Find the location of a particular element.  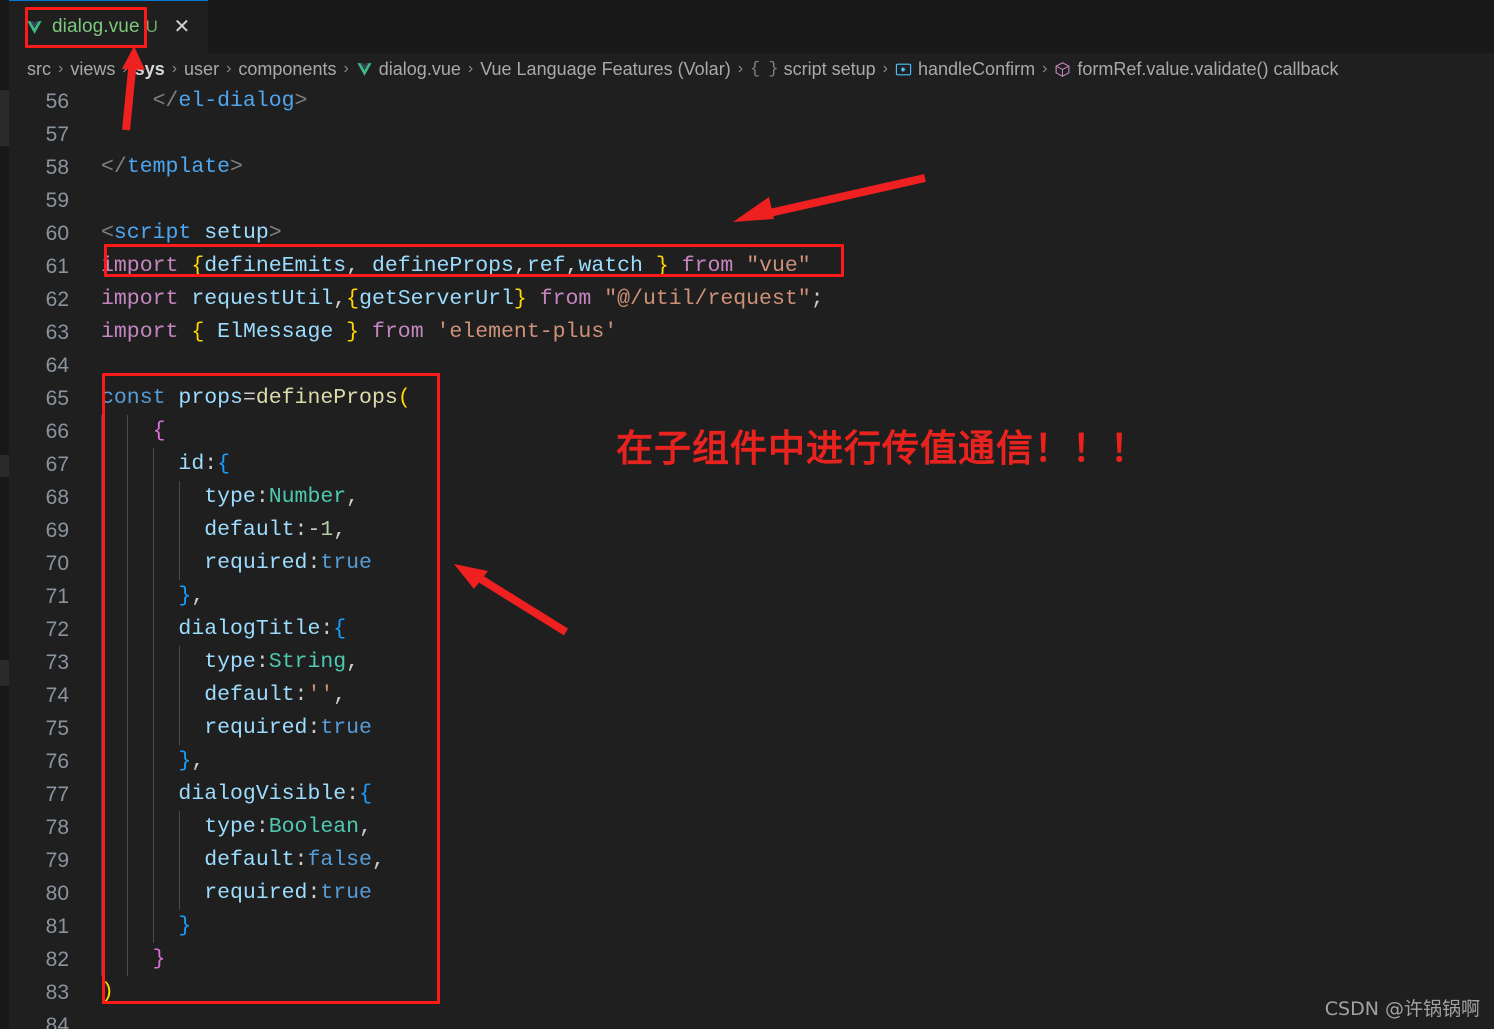

code-token: < is located at coordinates (107, 233).